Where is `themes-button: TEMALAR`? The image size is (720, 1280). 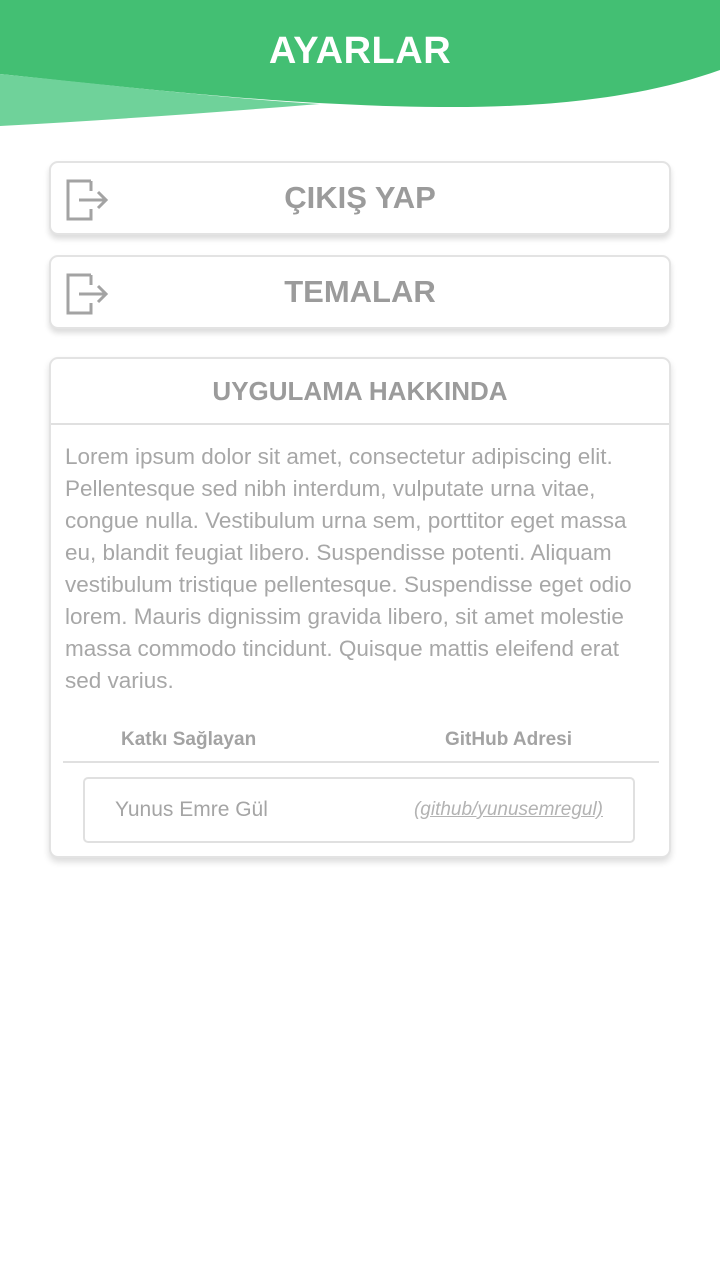
themes-button: TEMALAR is located at coordinates (360, 292).